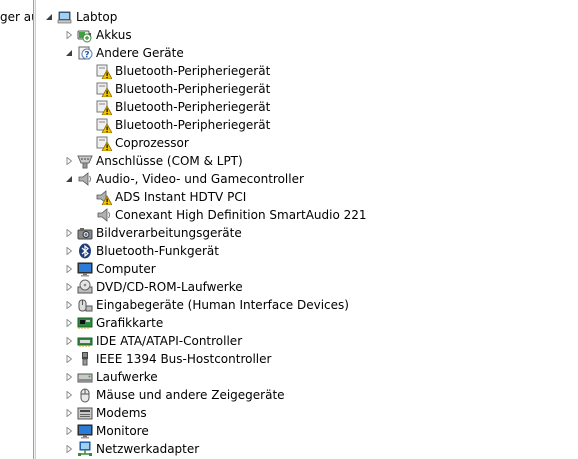 Image resolution: width=578 pixels, height=459 pixels. I want to click on tree-node-label: ADS Instant HDTV PCI, so click(181, 197).